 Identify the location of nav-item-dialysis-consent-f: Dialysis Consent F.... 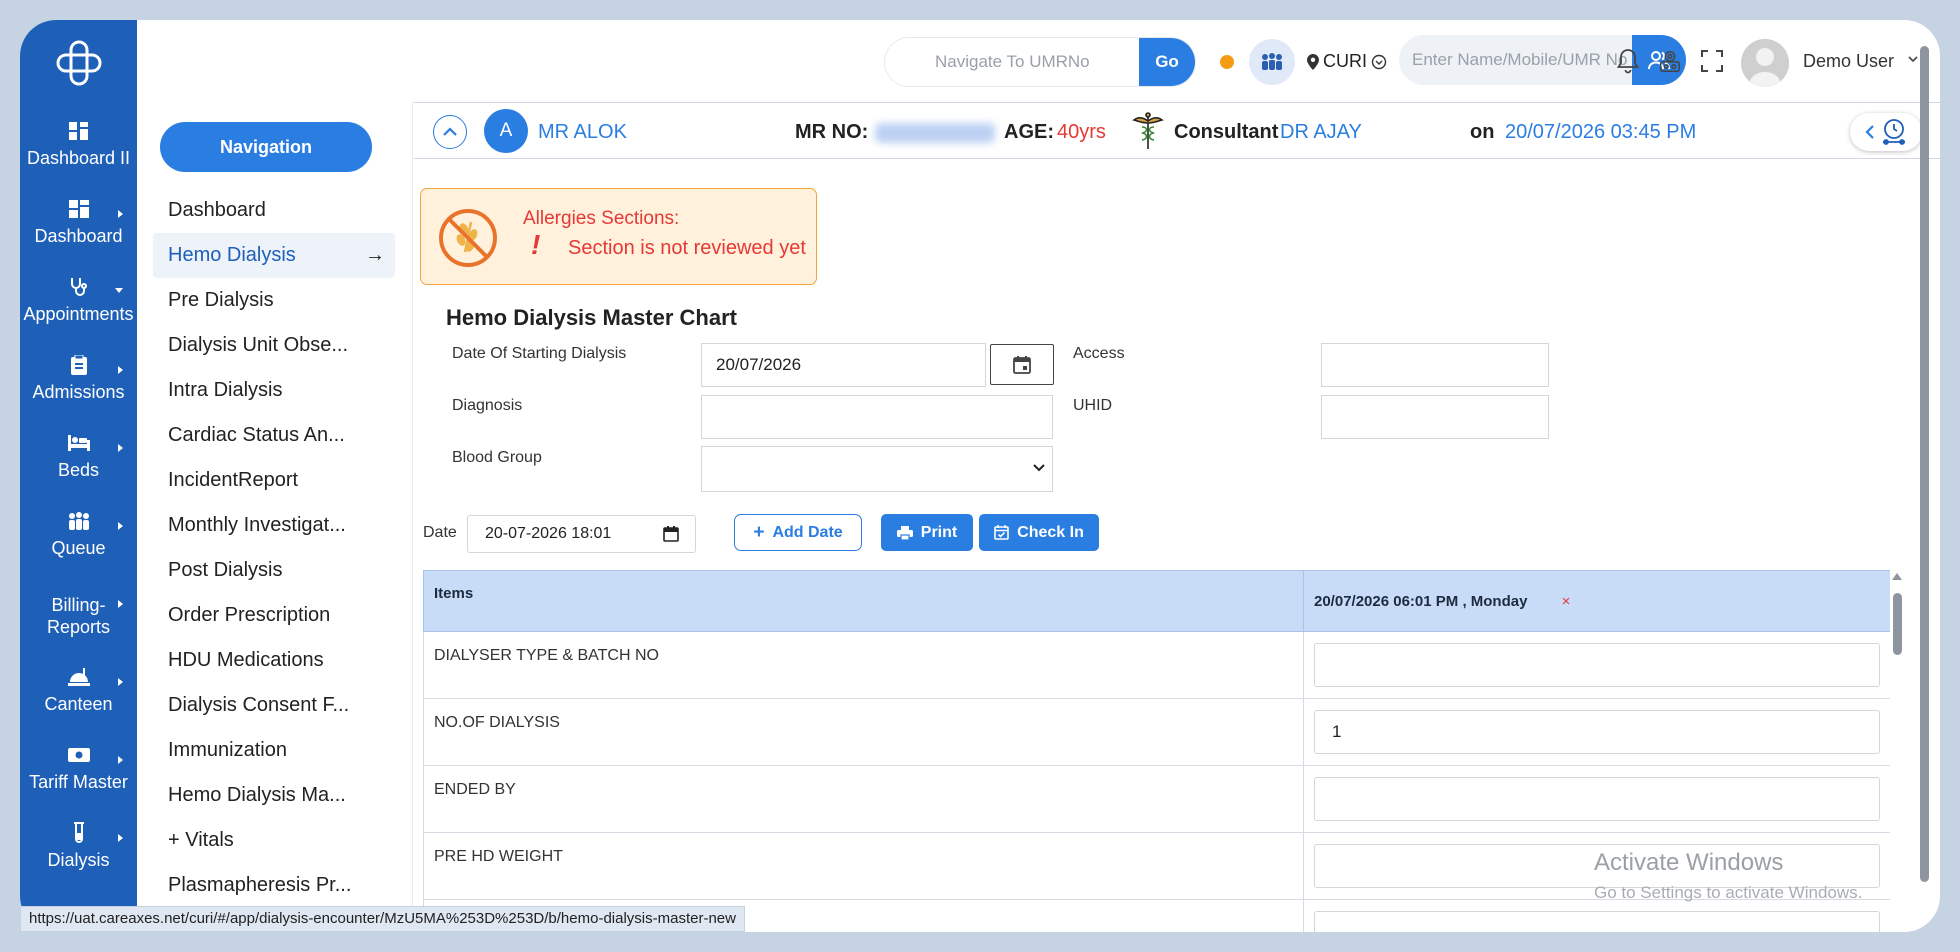
(274, 705).